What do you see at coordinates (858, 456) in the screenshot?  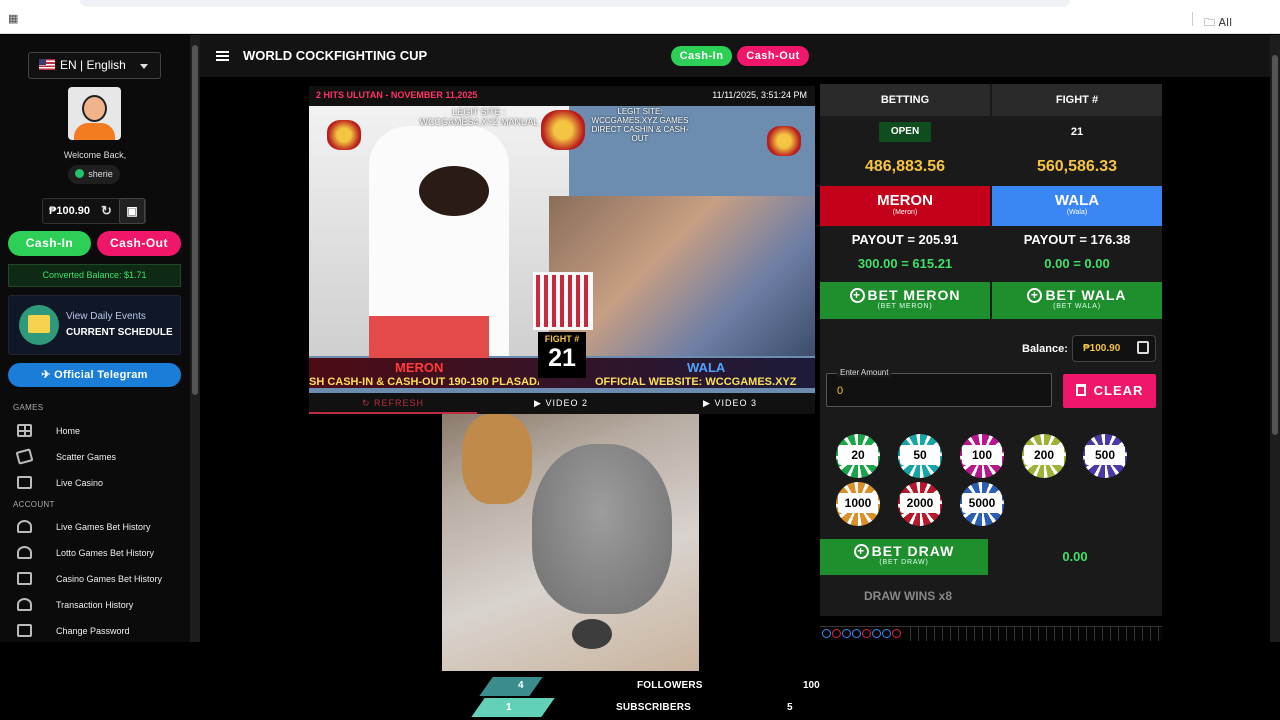 I see `chip-20: 20` at bounding box center [858, 456].